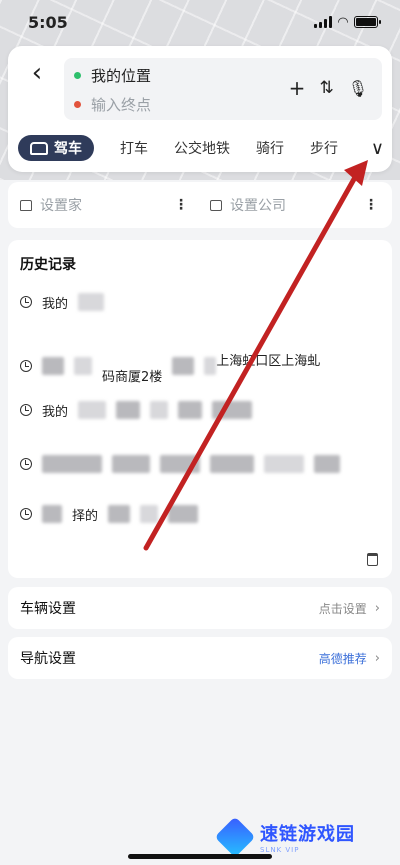 The image size is (400, 865). Describe the element at coordinates (48, 265) in the screenshot. I see `history-title: 历史记录` at that location.